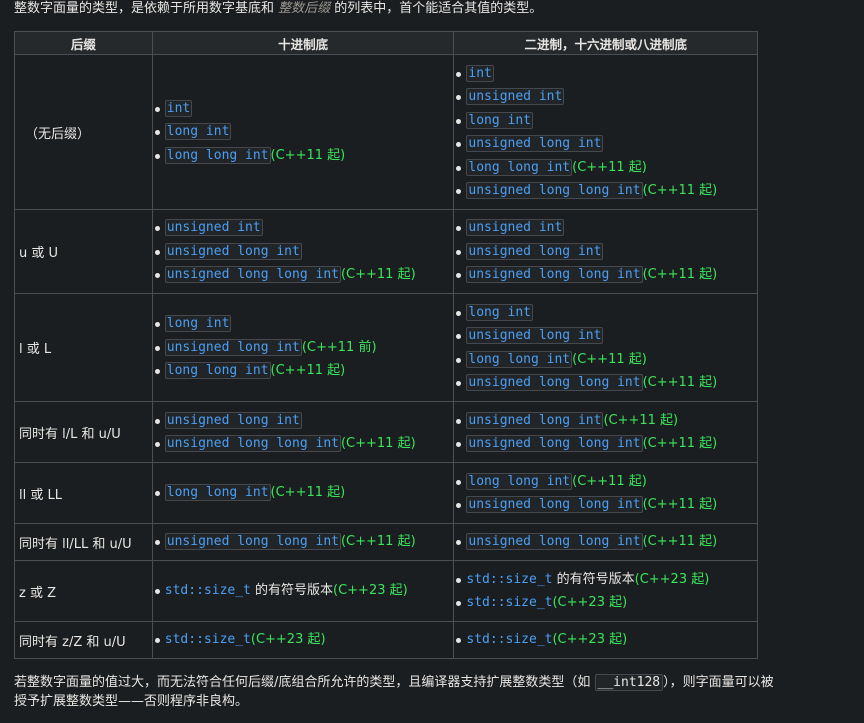  I want to click on decimal-types-cell: unsigned long long int (C++11 起), so click(303, 542).